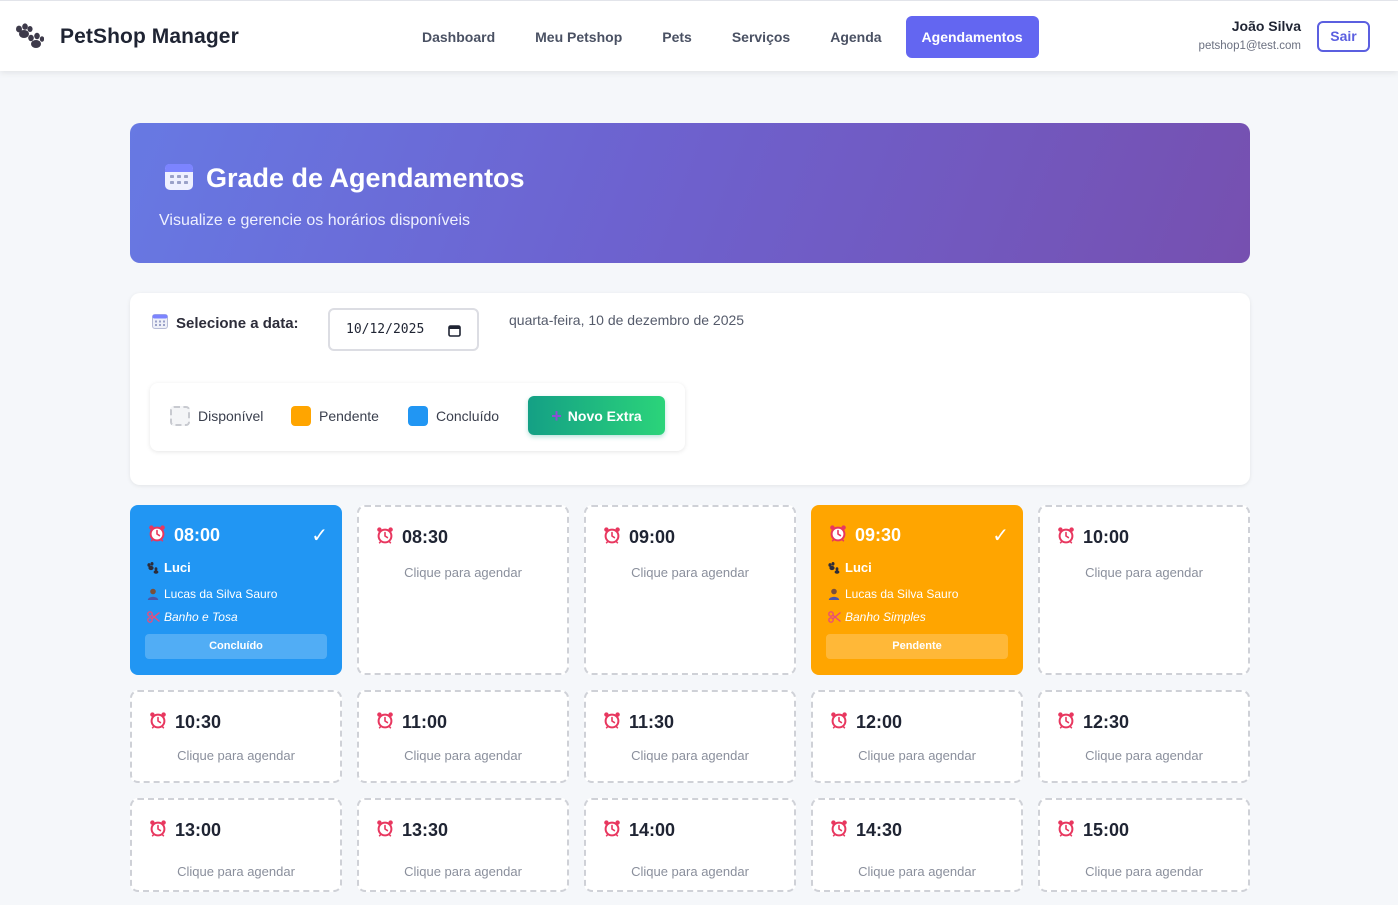 This screenshot has height=905, width=1398. I want to click on owner-name: Lucas da Silva Sauro, so click(902, 594).